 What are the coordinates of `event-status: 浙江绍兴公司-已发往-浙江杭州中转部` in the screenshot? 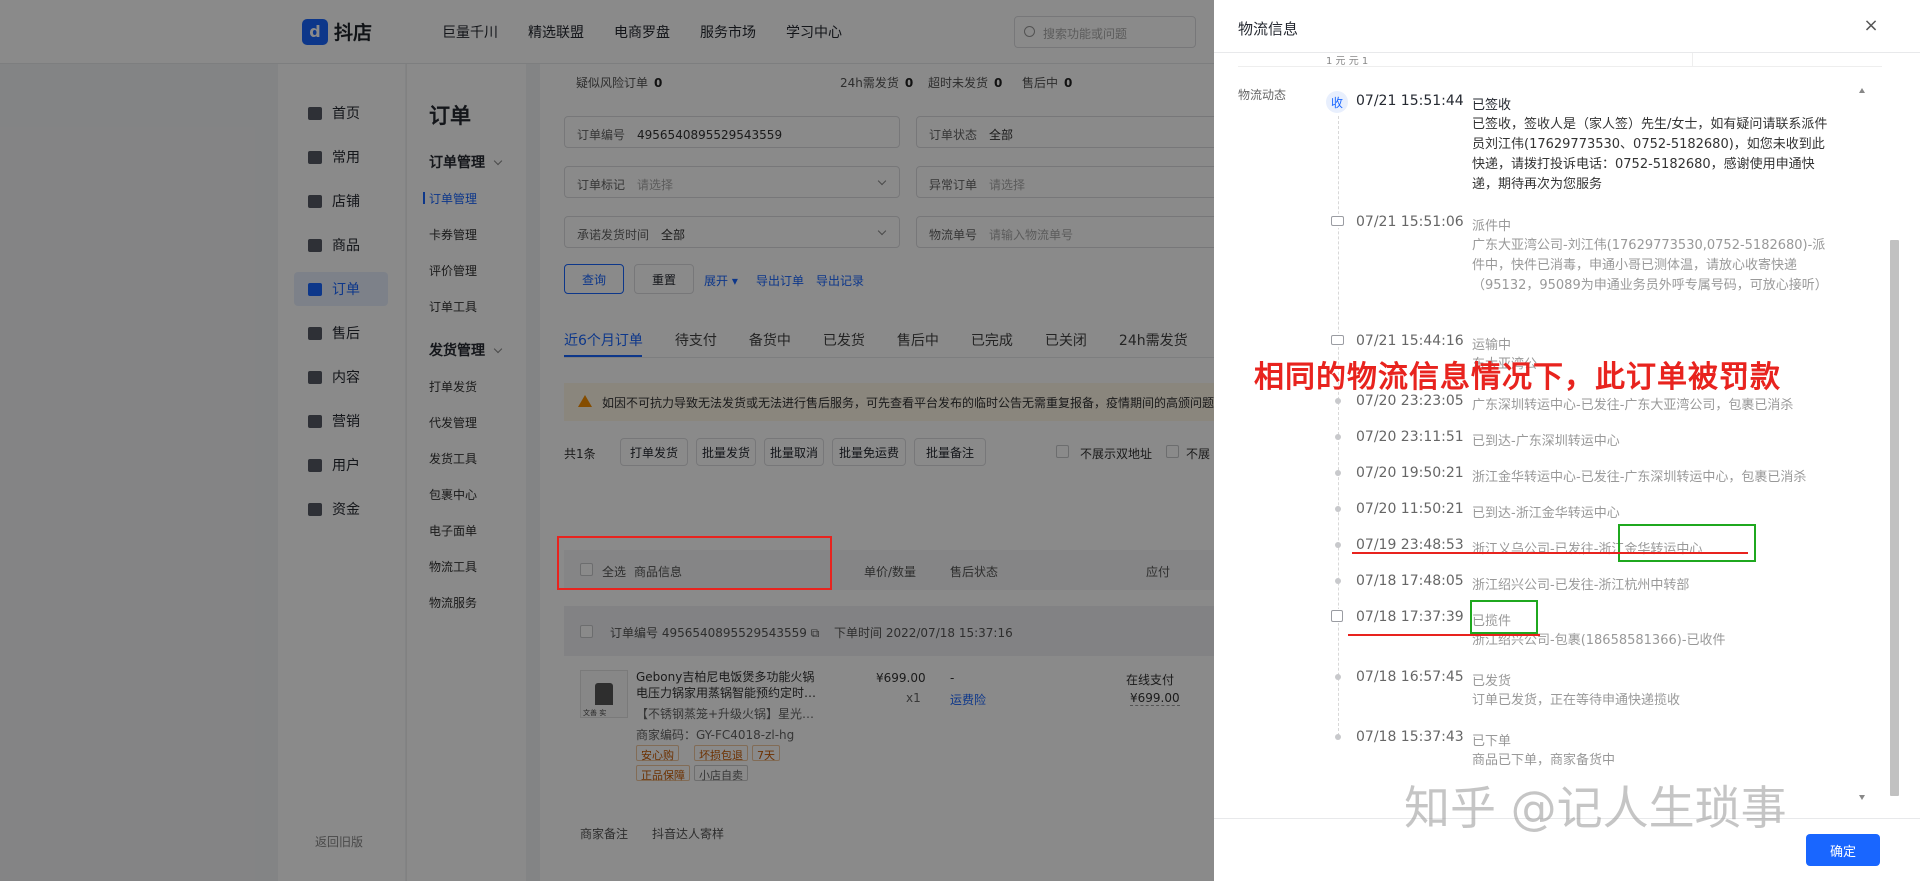 It's located at (1581, 585).